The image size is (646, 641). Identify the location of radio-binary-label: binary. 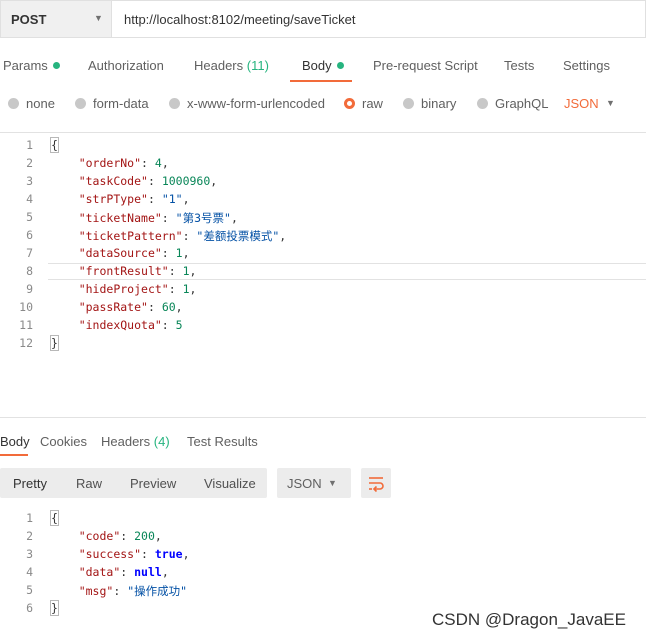
(439, 103).